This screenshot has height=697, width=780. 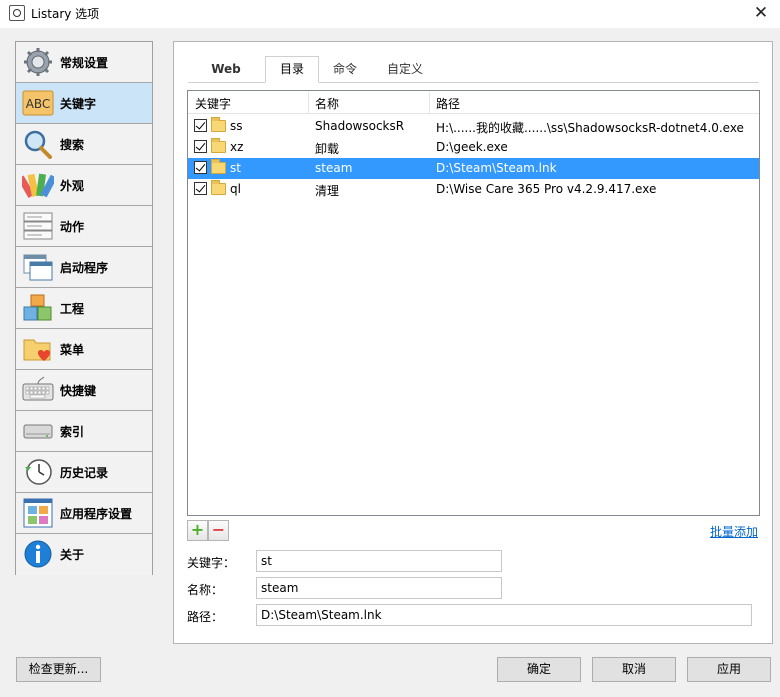 I want to click on tab-directory: 目录, so click(x=292, y=69).